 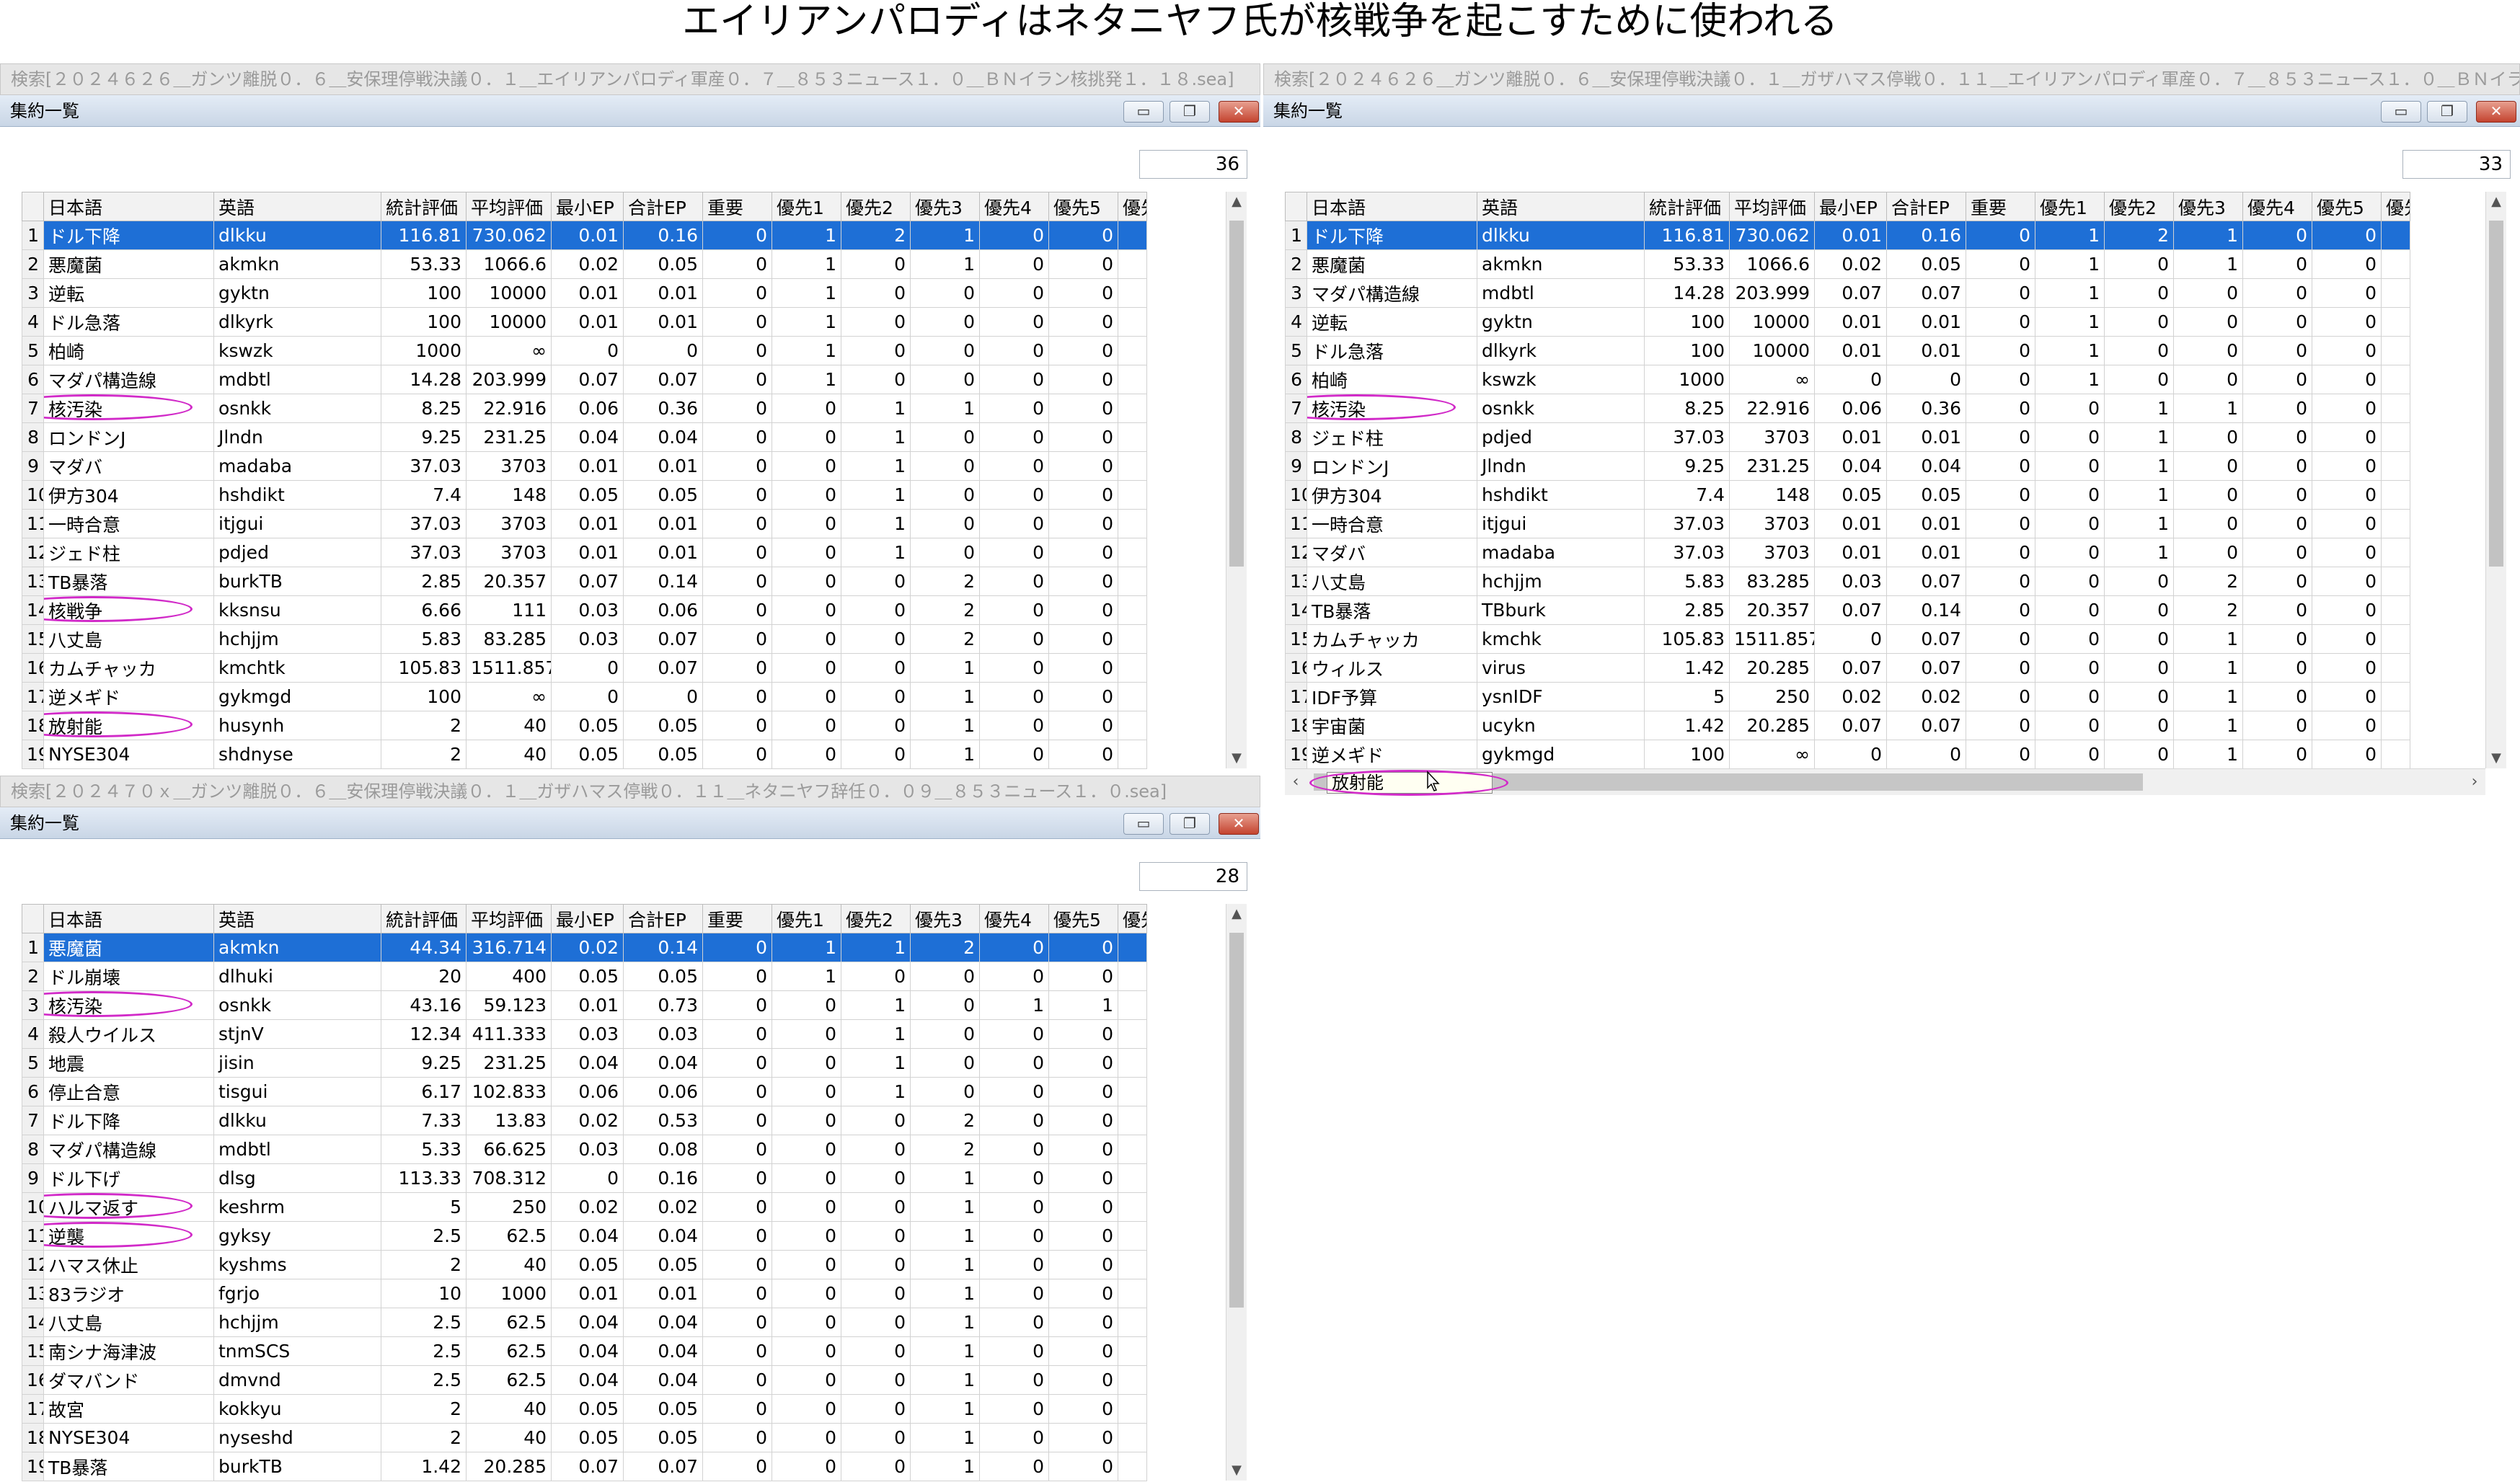 I want to click on cell-english: madaba, so click(x=297, y=466).